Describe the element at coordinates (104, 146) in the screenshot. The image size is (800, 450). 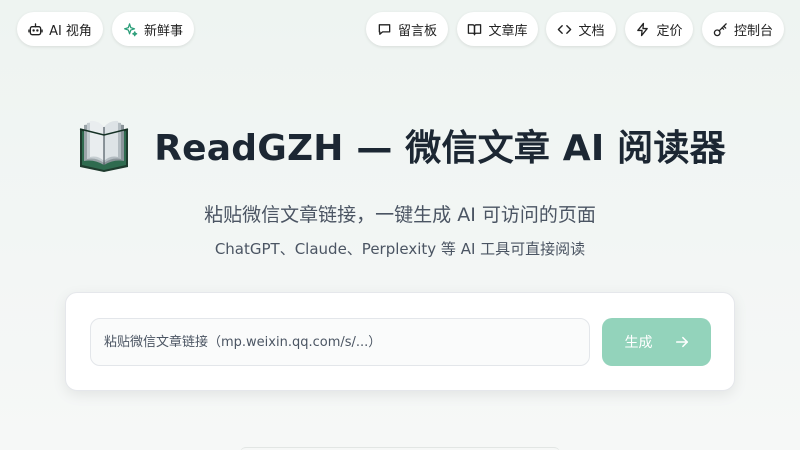
I see `book-icon` at that location.